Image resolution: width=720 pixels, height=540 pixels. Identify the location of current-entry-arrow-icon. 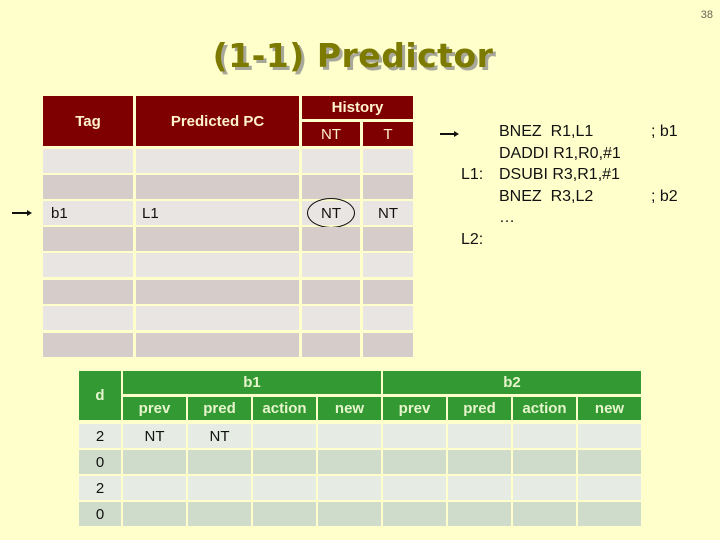
(22, 213).